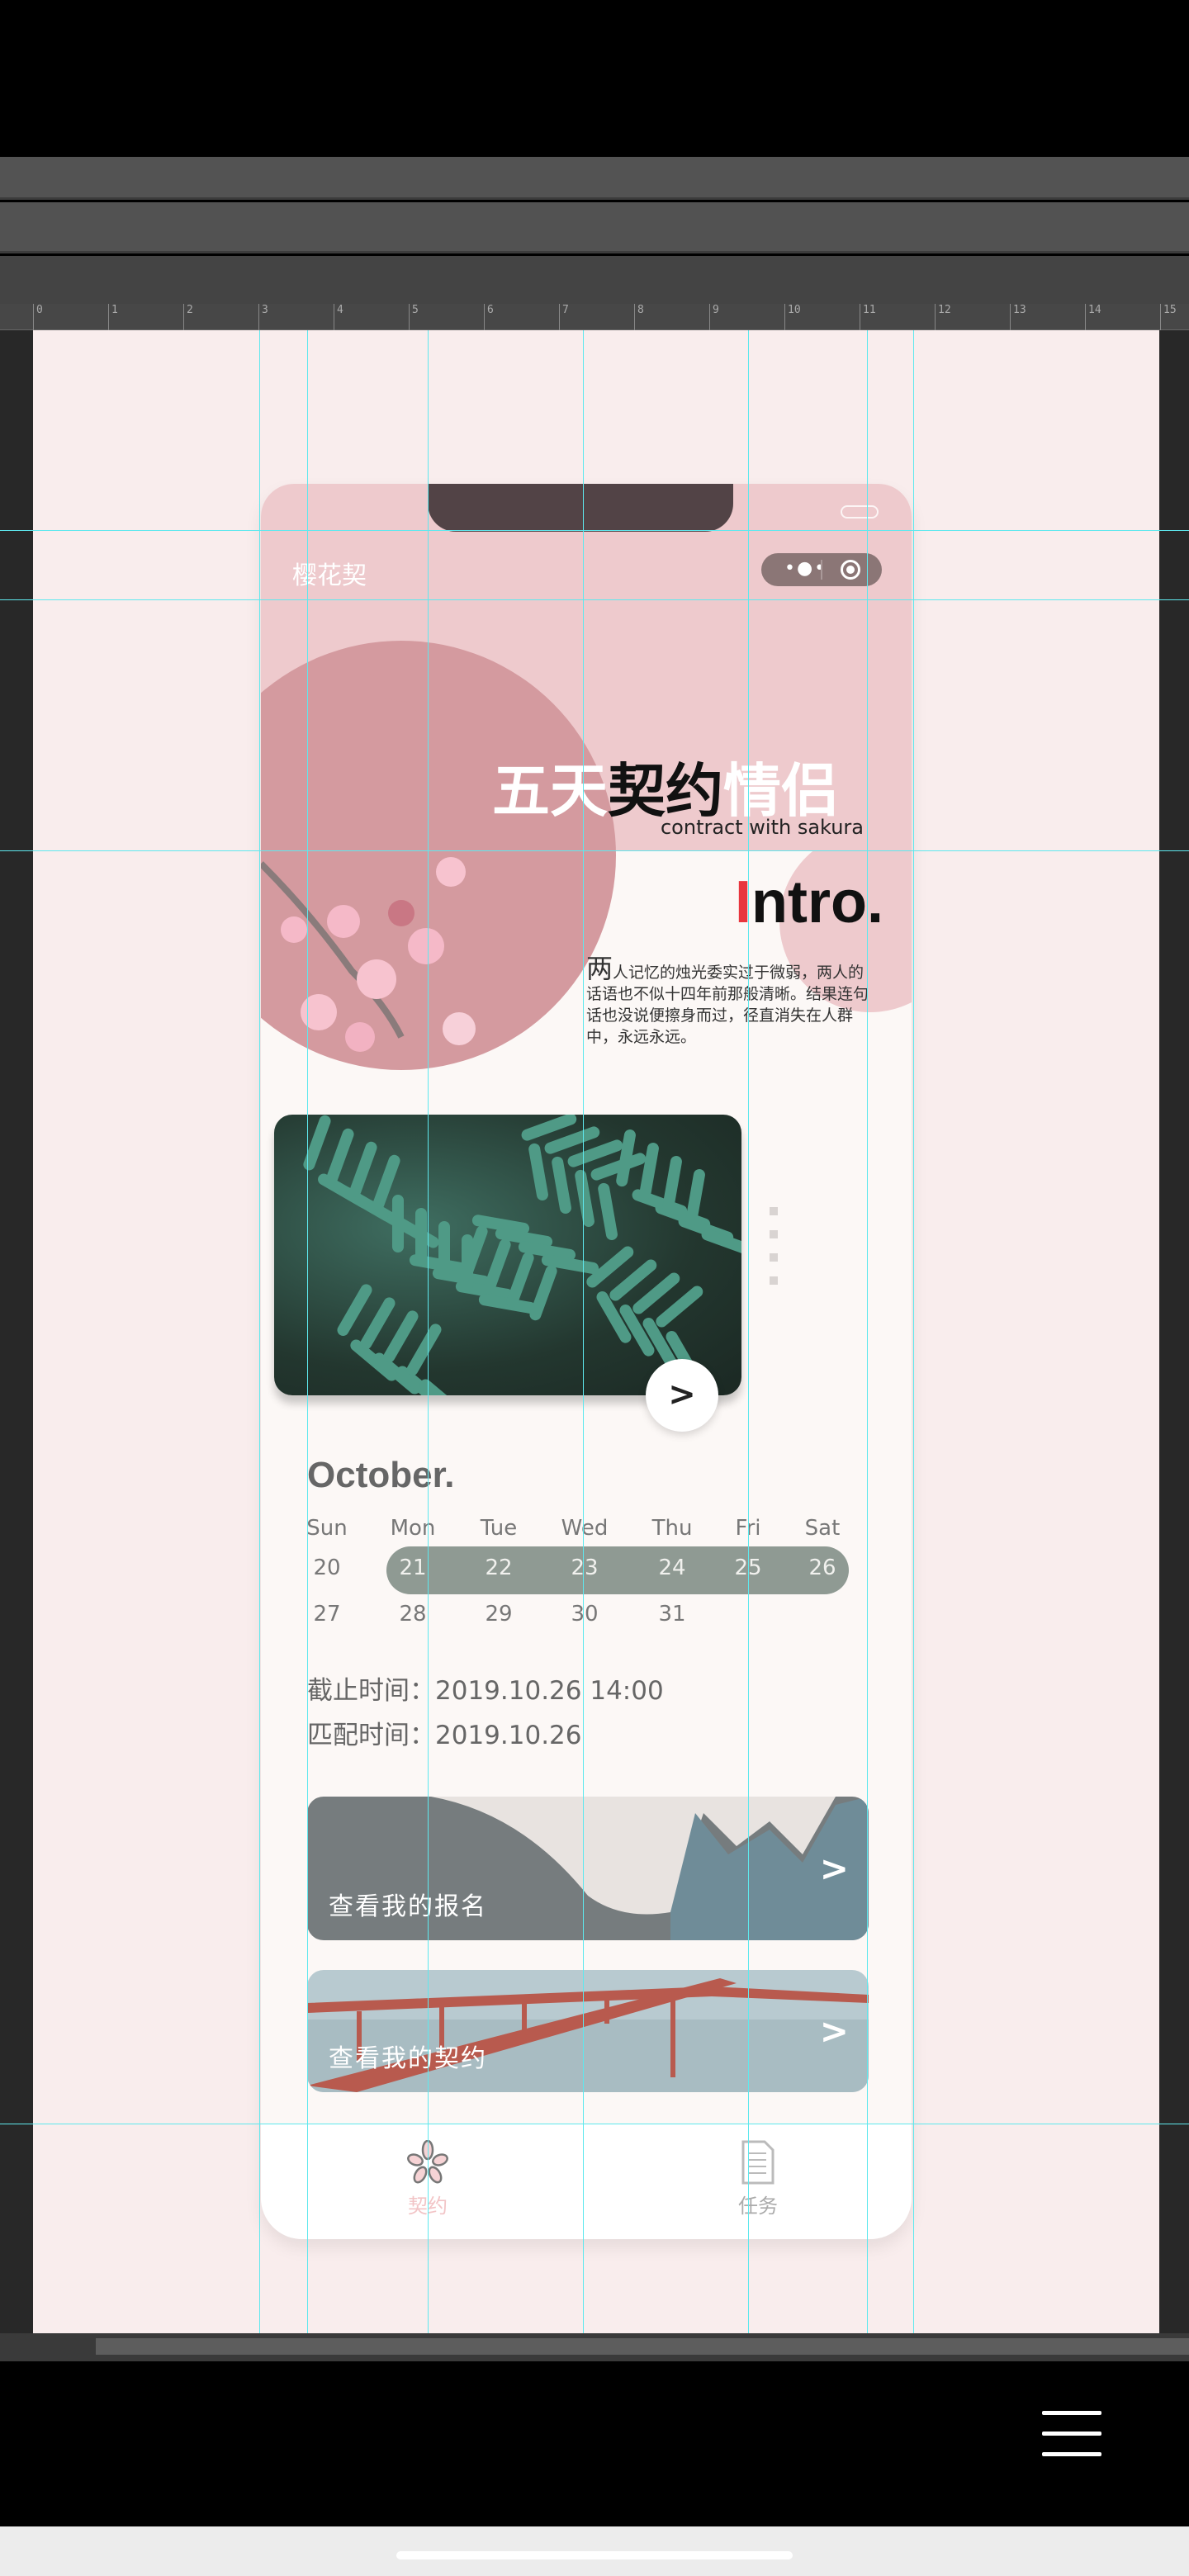 This screenshot has height=2576, width=1189. What do you see at coordinates (1071, 2434) in the screenshot?
I see `hamburger-menu-icon` at bounding box center [1071, 2434].